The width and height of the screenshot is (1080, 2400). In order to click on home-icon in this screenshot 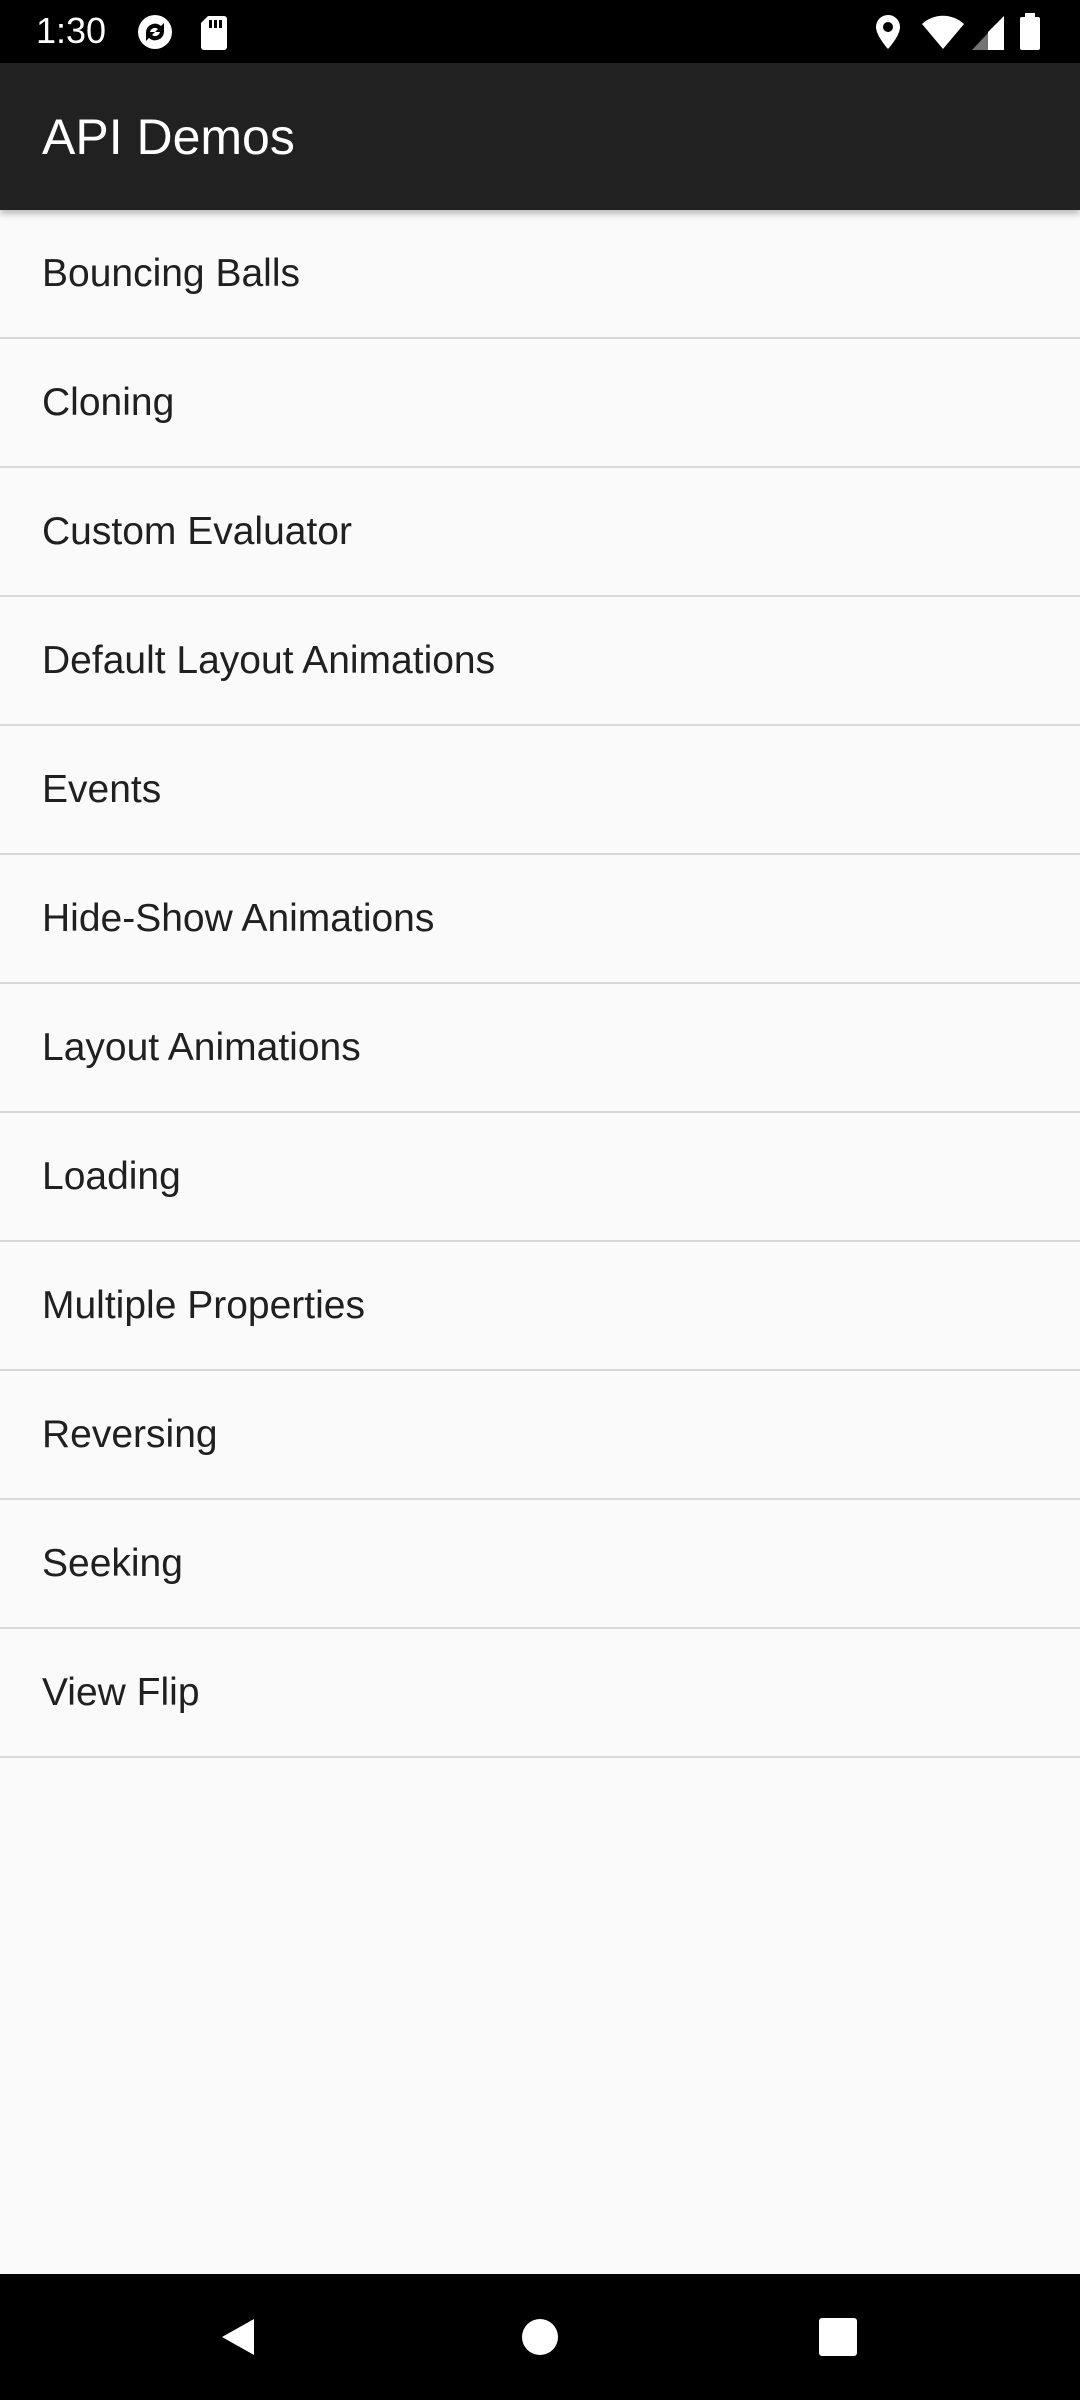, I will do `click(540, 2337)`.